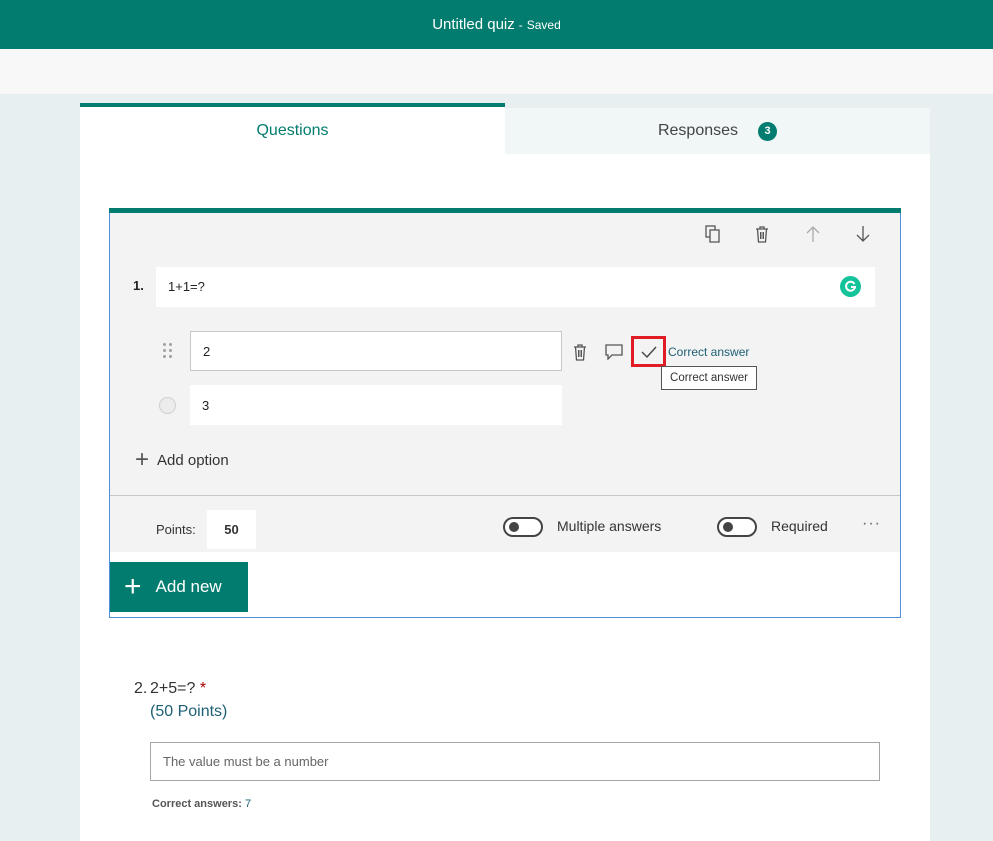 The height and width of the screenshot is (841, 993). Describe the element at coordinates (248, 804) in the screenshot. I see `correct-answers-value: 7` at that location.